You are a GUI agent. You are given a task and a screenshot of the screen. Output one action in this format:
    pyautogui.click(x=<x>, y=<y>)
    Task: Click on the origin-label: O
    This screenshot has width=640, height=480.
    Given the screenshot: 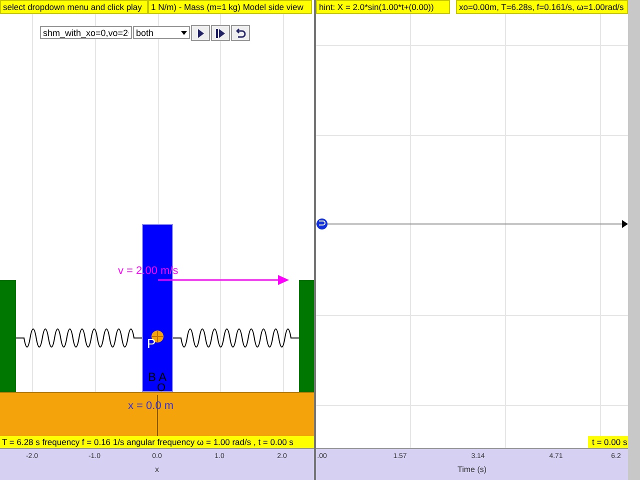 What is the action you would take?
    pyautogui.click(x=161, y=388)
    